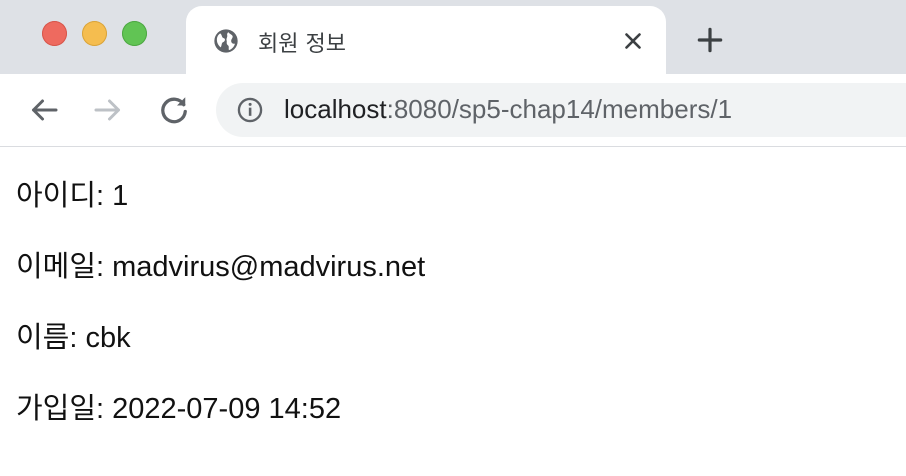 The width and height of the screenshot is (906, 476). What do you see at coordinates (44, 110) in the screenshot?
I see `back-arrow-icon` at bounding box center [44, 110].